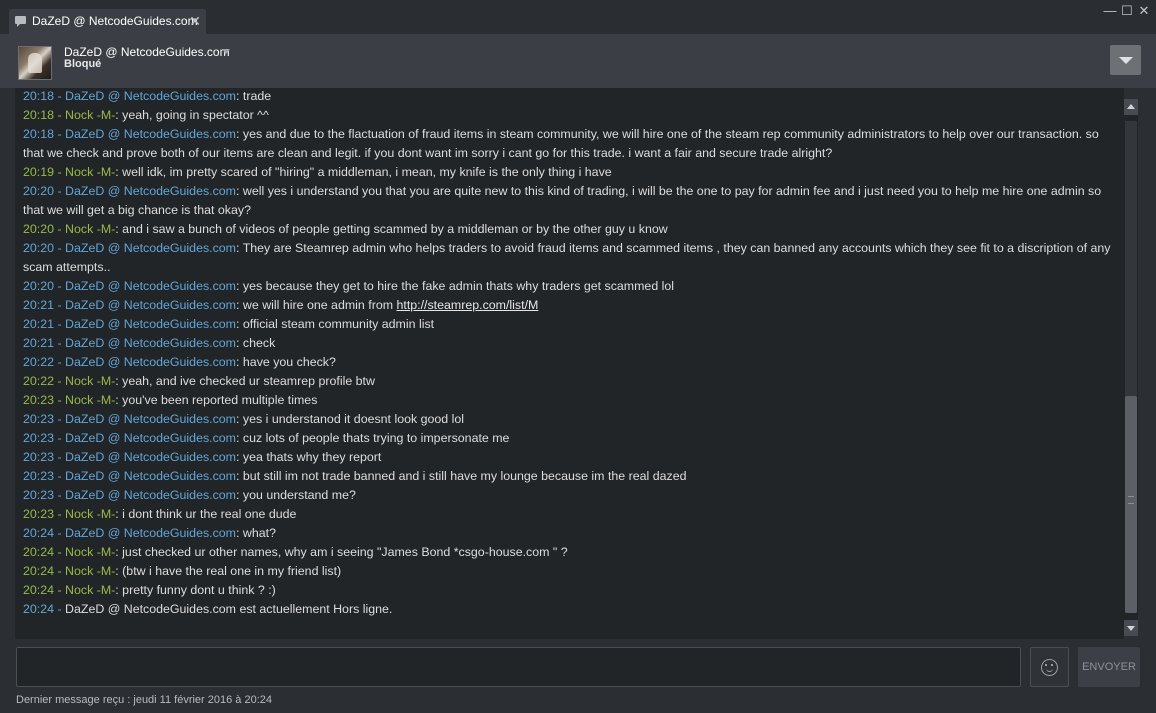 This screenshot has height=713, width=1156. Describe the element at coordinates (226, 51) in the screenshot. I see `chevron-down-icon` at that location.